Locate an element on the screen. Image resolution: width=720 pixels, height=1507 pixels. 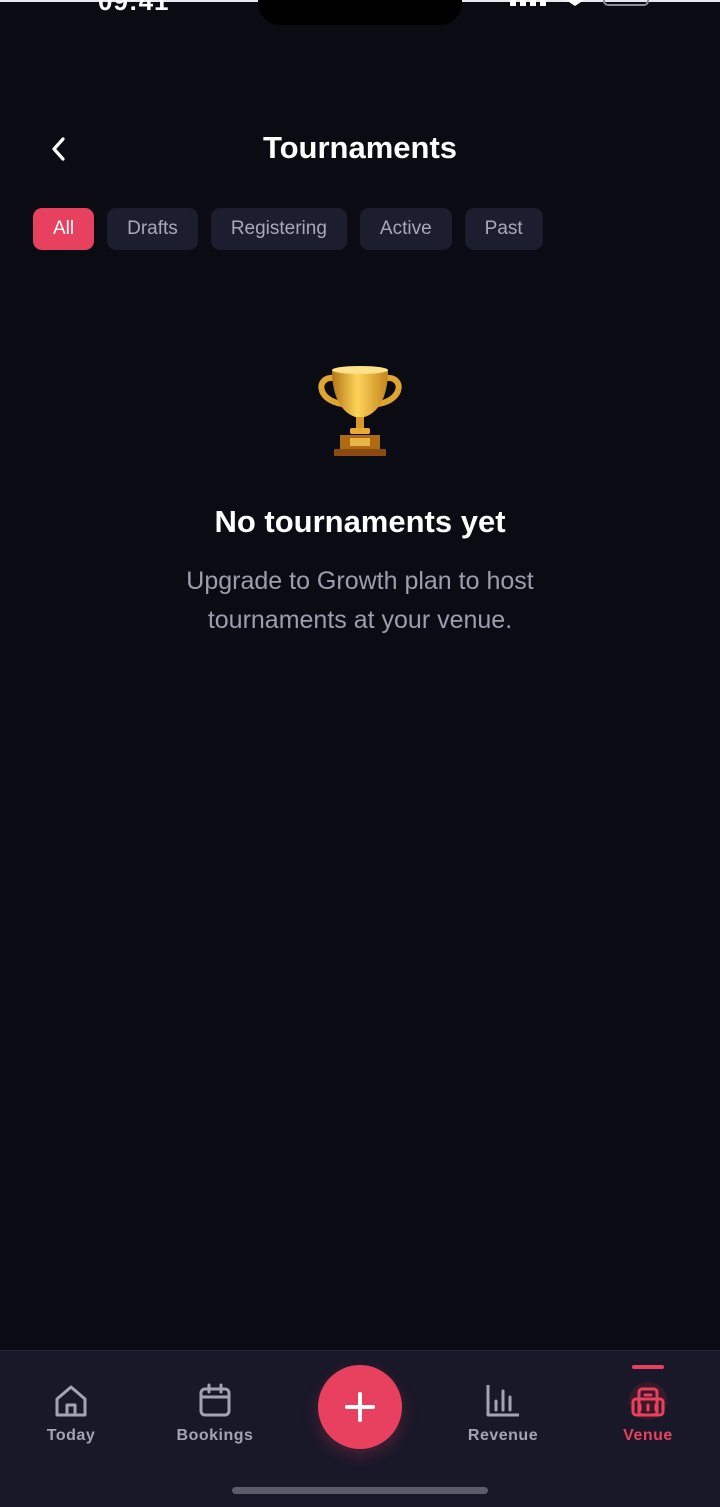
building-icon is located at coordinates (648, 1401).